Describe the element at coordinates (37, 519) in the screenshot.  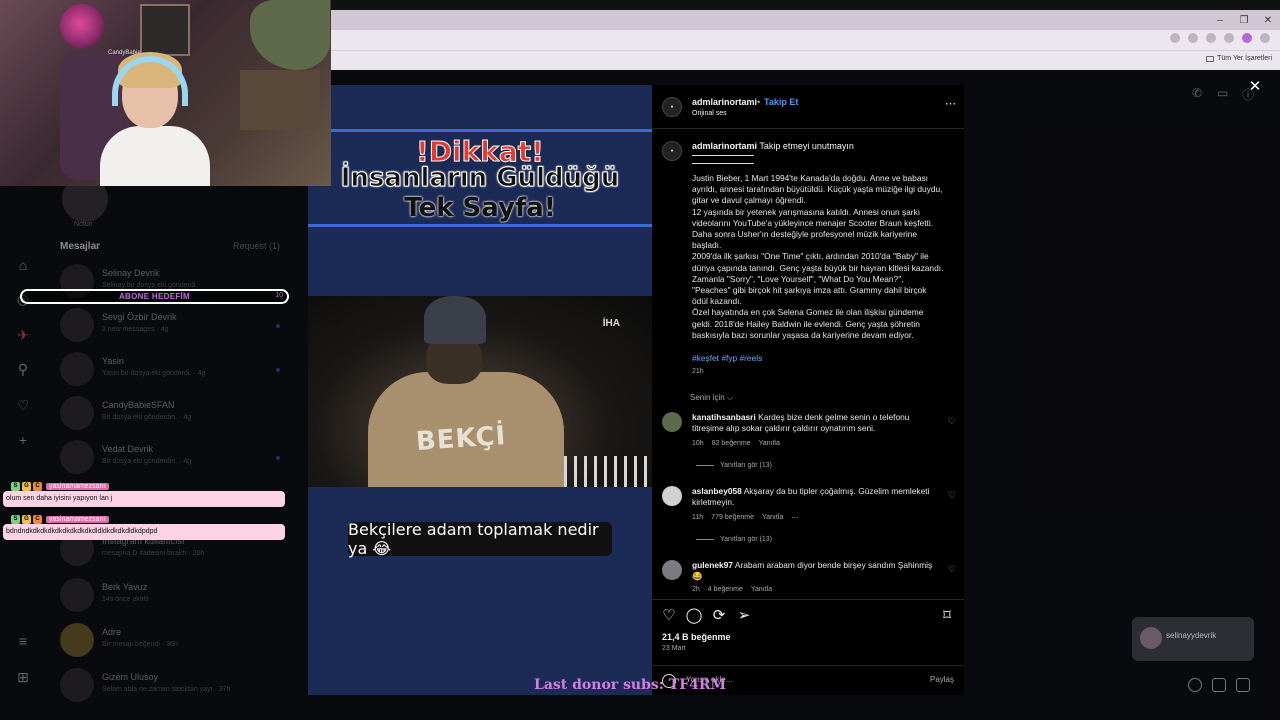
I see `chat-badge: C` at that location.